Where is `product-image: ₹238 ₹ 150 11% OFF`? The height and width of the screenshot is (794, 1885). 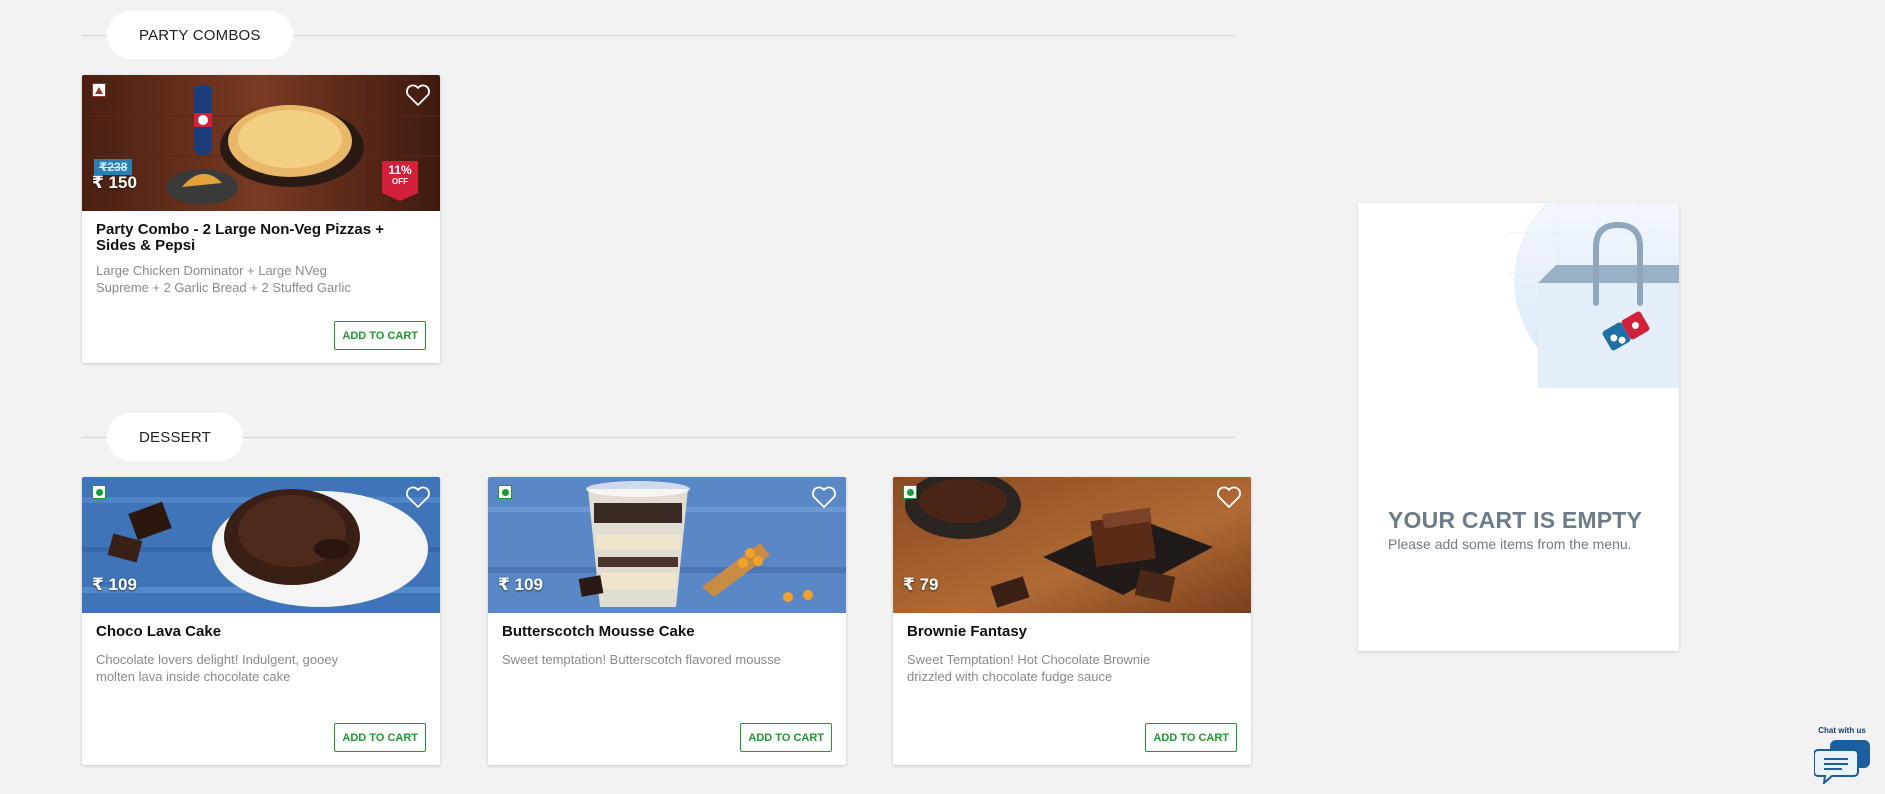
product-image: ₹238 ₹ 150 11% OFF is located at coordinates (261, 143).